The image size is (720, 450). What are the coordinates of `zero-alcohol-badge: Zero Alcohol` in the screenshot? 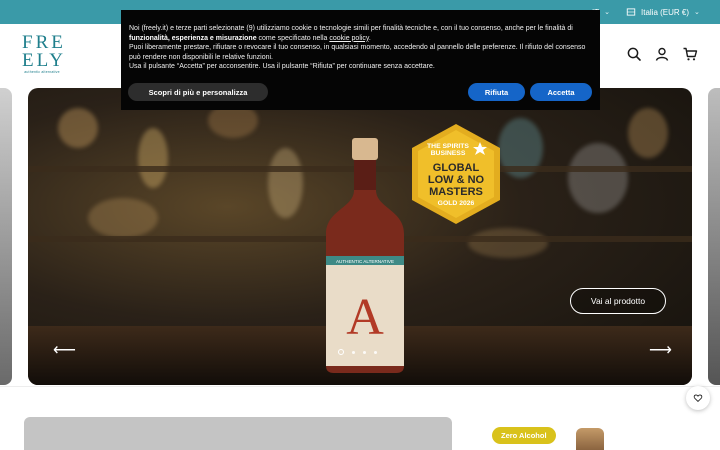 It's located at (524, 435).